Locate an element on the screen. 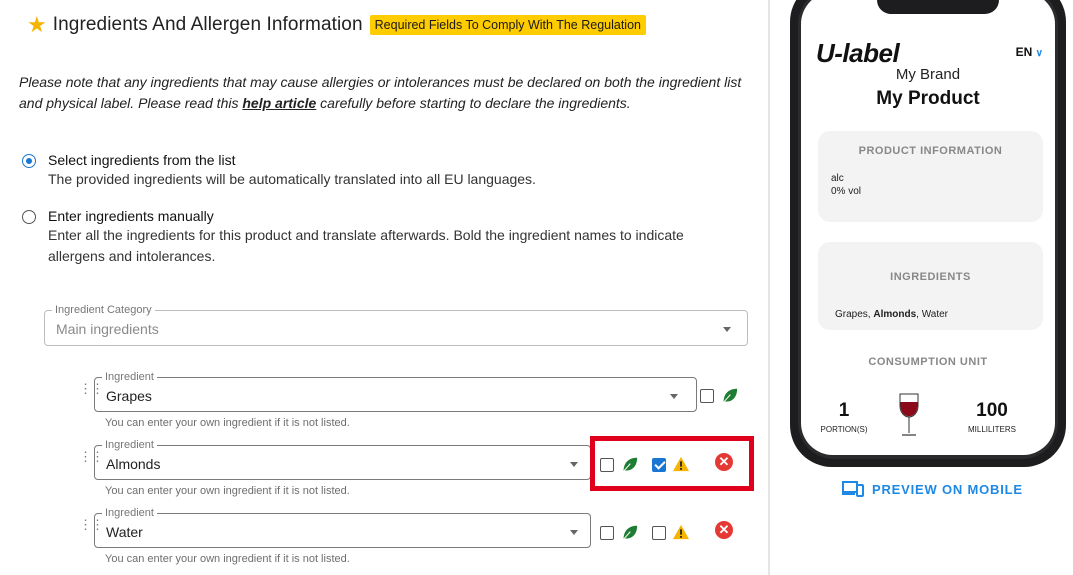  field-value: Almonds is located at coordinates (133, 464).